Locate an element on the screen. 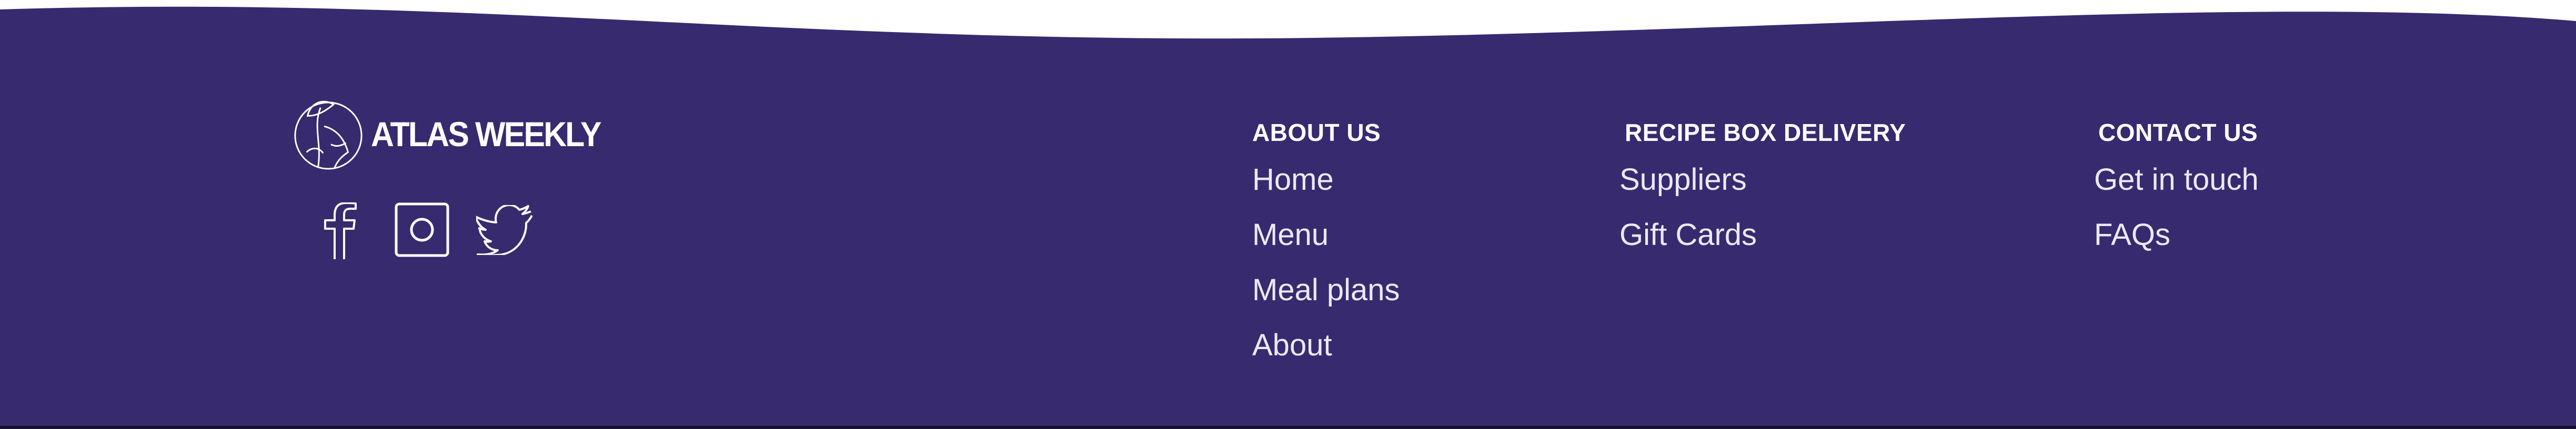  footer-link-gift-cards: Gift Cards is located at coordinates (1762, 234).